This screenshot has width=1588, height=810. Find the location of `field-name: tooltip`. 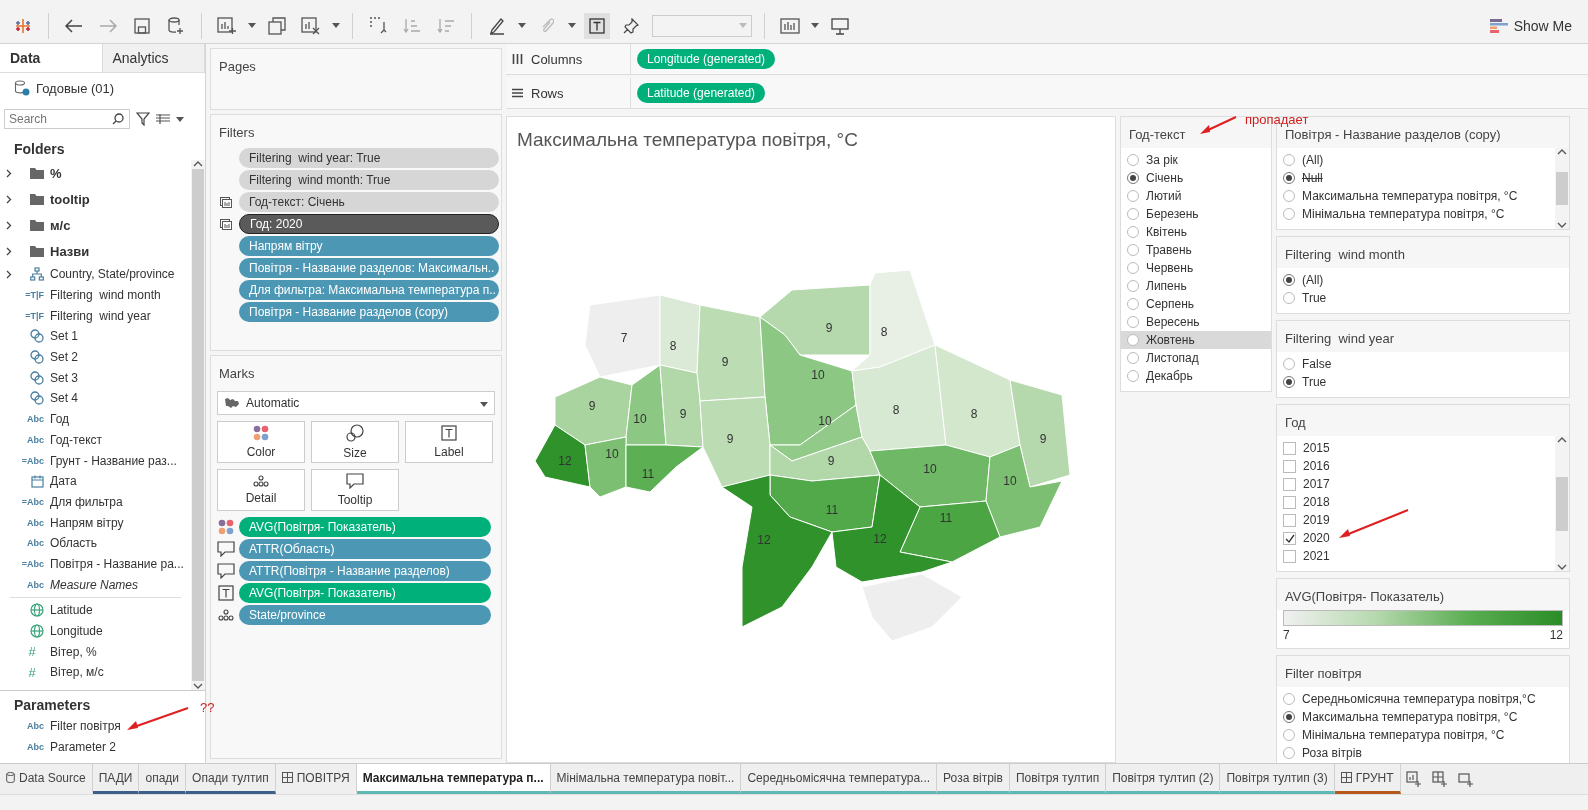

field-name: tooltip is located at coordinates (70, 199).